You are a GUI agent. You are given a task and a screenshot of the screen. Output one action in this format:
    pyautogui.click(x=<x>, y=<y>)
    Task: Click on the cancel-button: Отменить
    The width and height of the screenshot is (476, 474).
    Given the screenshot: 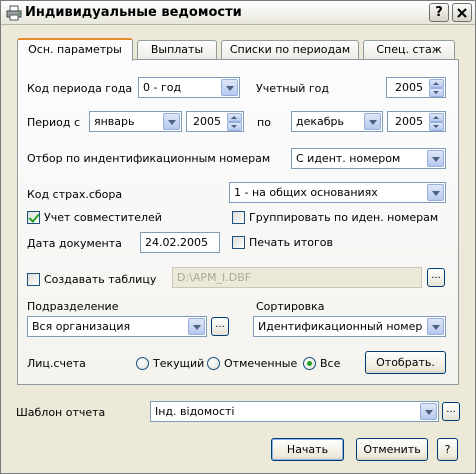 What is the action you would take?
    pyautogui.click(x=392, y=449)
    